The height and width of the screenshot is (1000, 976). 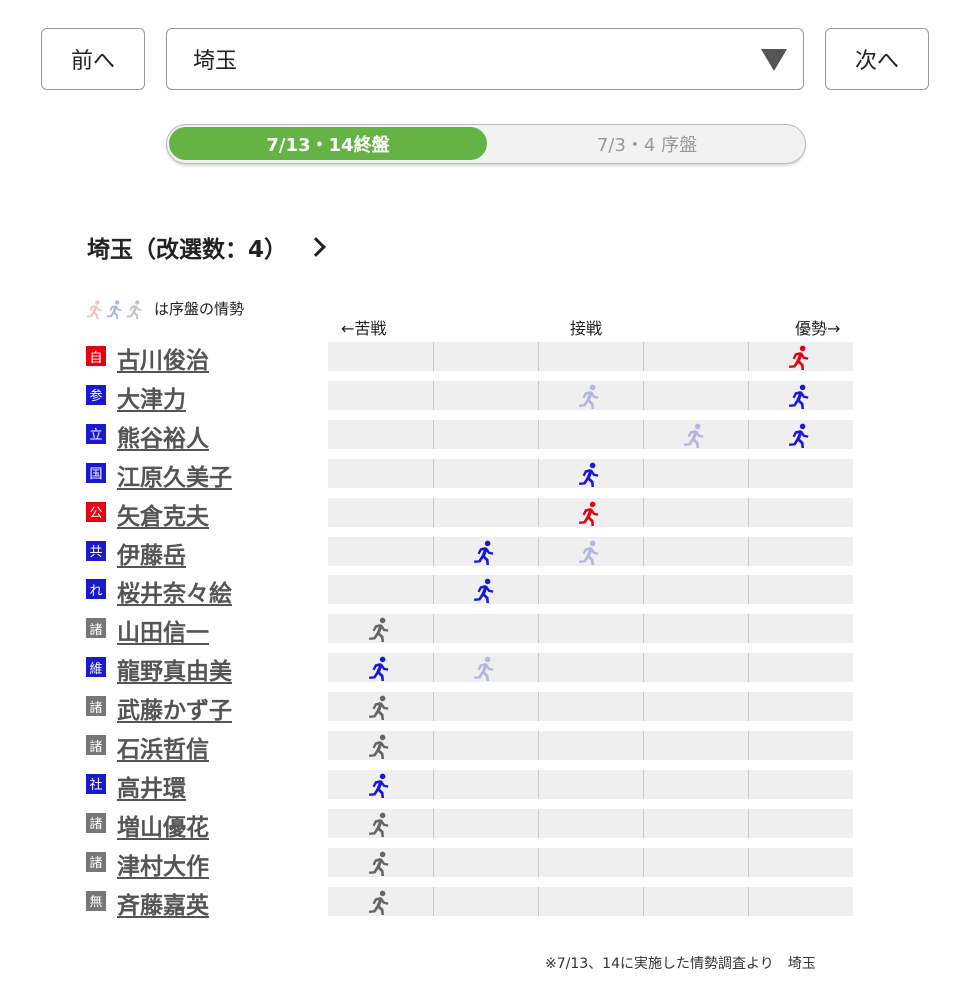 I want to click on candidate-row: 共伊藤岳, so click(x=469, y=553).